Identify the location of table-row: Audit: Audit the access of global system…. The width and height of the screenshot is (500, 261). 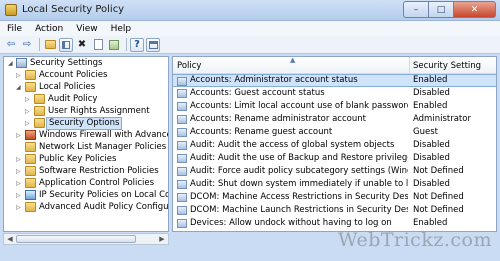
(334, 145).